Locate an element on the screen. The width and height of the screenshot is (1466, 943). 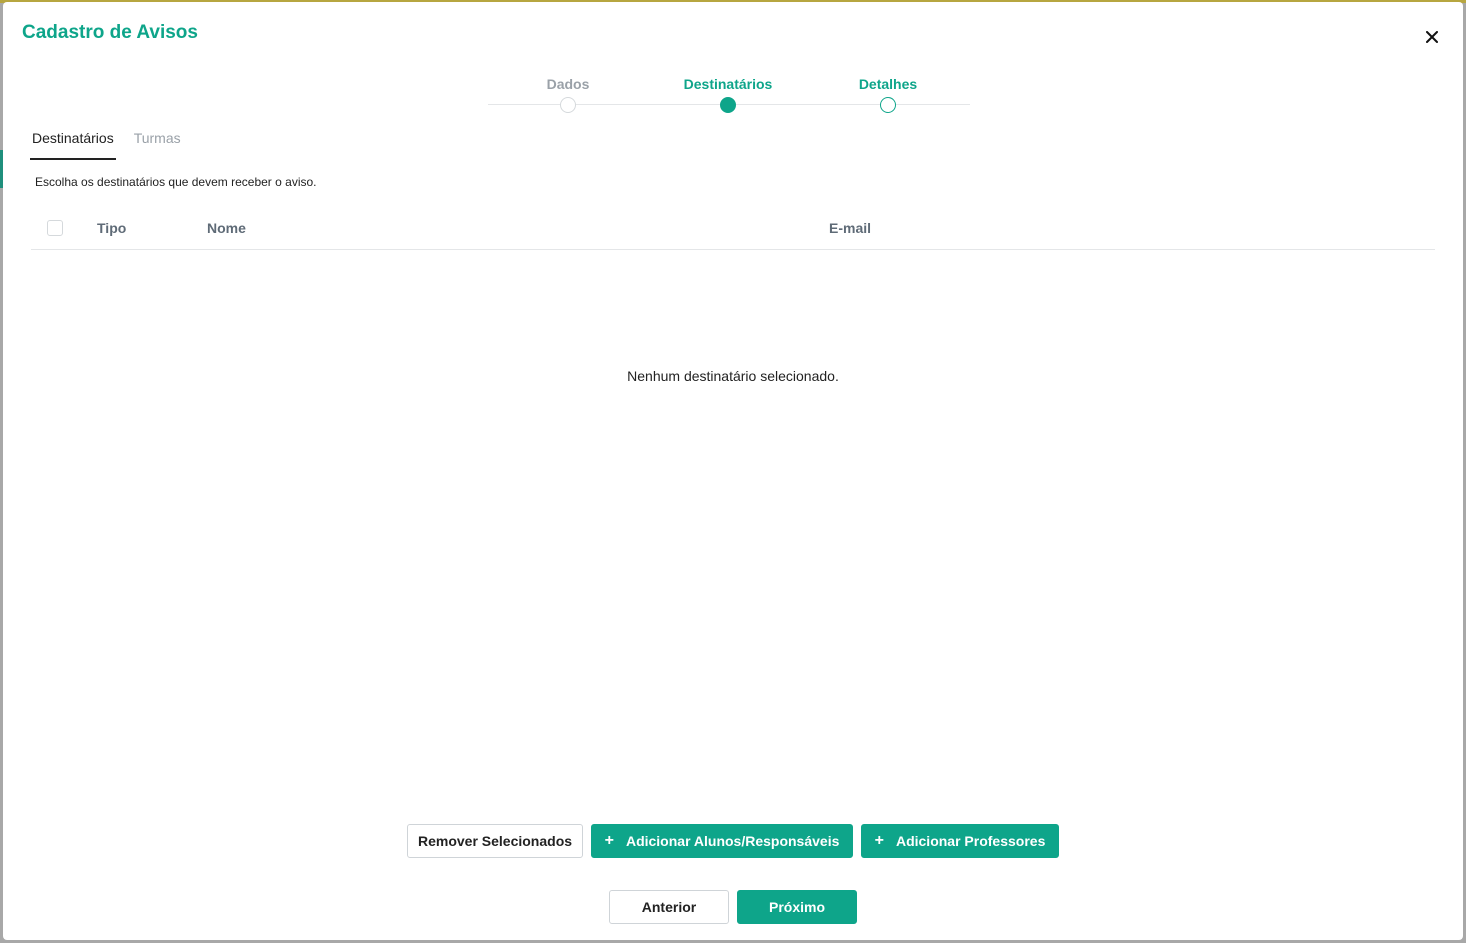
button-label: Remover Selecionados is located at coordinates (495, 841).